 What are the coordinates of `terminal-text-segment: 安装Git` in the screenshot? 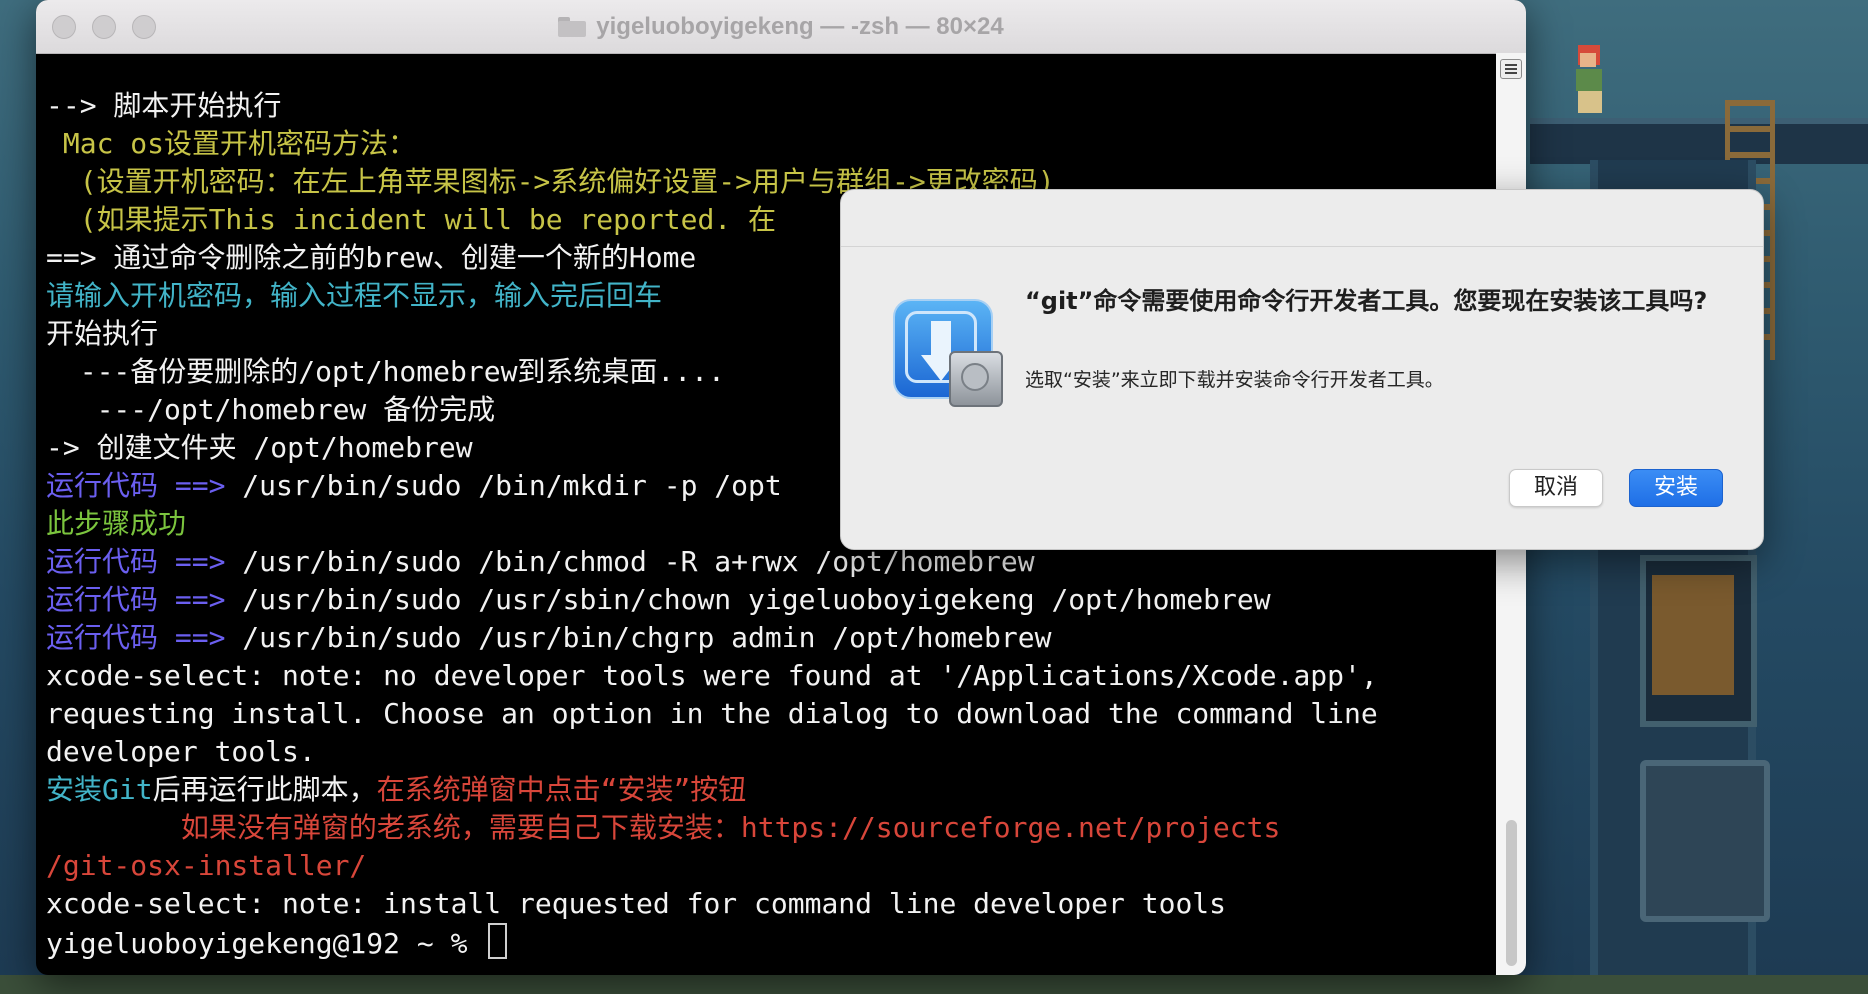 It's located at (99, 789).